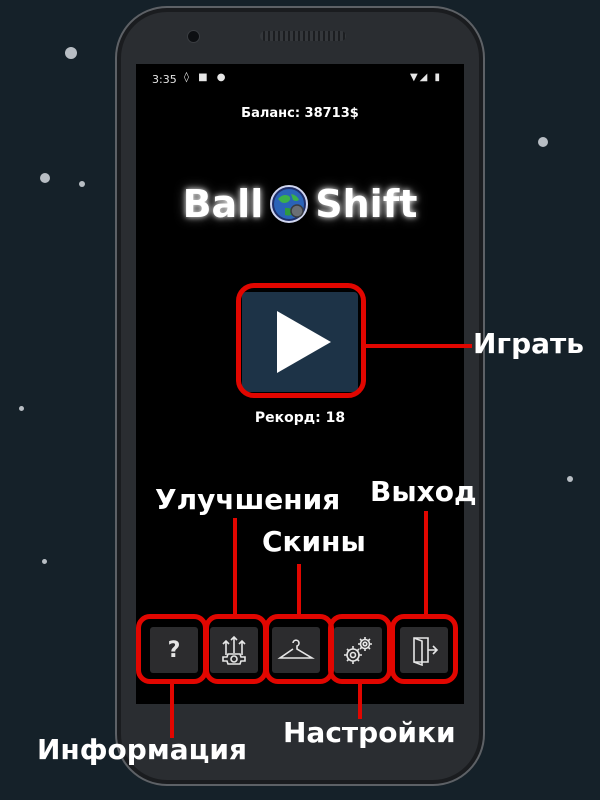  Describe the element at coordinates (248, 499) in the screenshot. I see `callout-upgrades: Улучшения` at that location.